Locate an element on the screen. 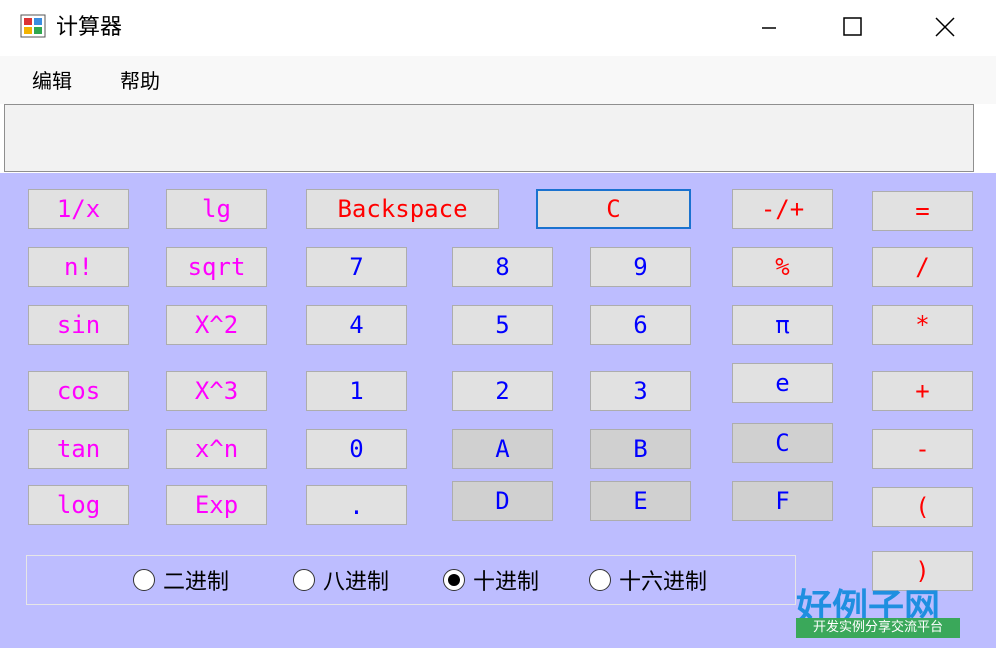 Image resolution: width=996 pixels, height=648 pixels. digit-7-button: 7 is located at coordinates (356, 267).